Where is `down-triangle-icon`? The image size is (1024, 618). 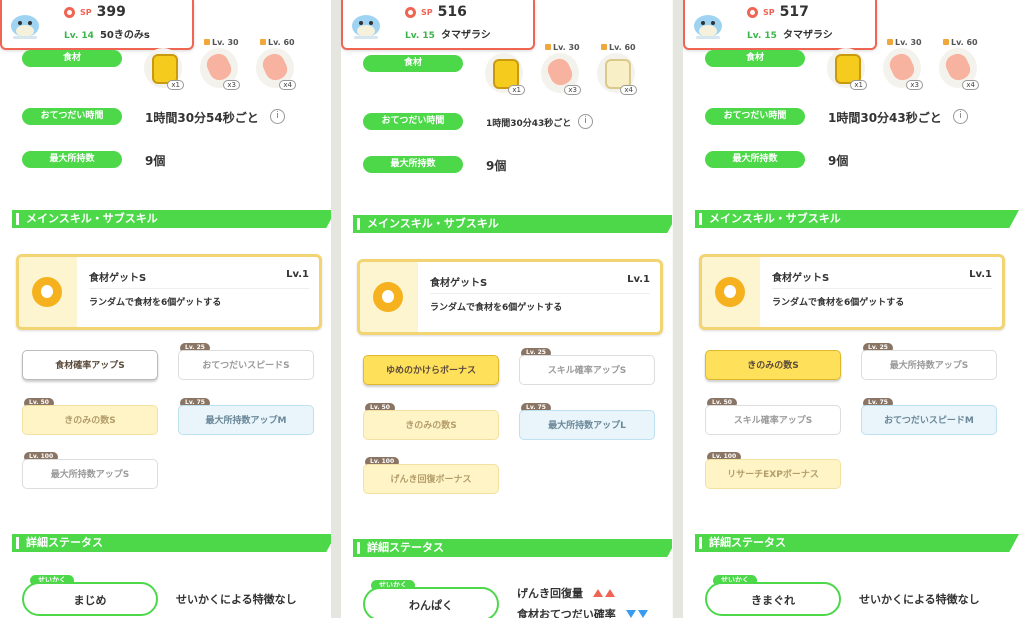 down-triangle-icon is located at coordinates (642, 614).